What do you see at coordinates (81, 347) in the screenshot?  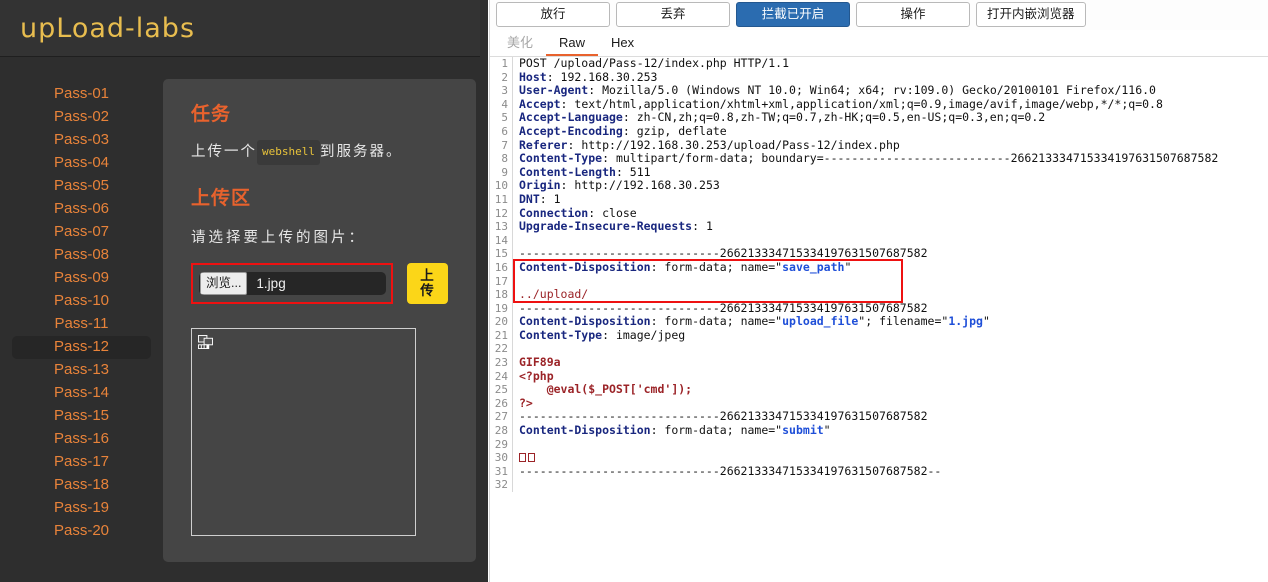 I see `sidebar-item-pass-12: Pass-12` at bounding box center [81, 347].